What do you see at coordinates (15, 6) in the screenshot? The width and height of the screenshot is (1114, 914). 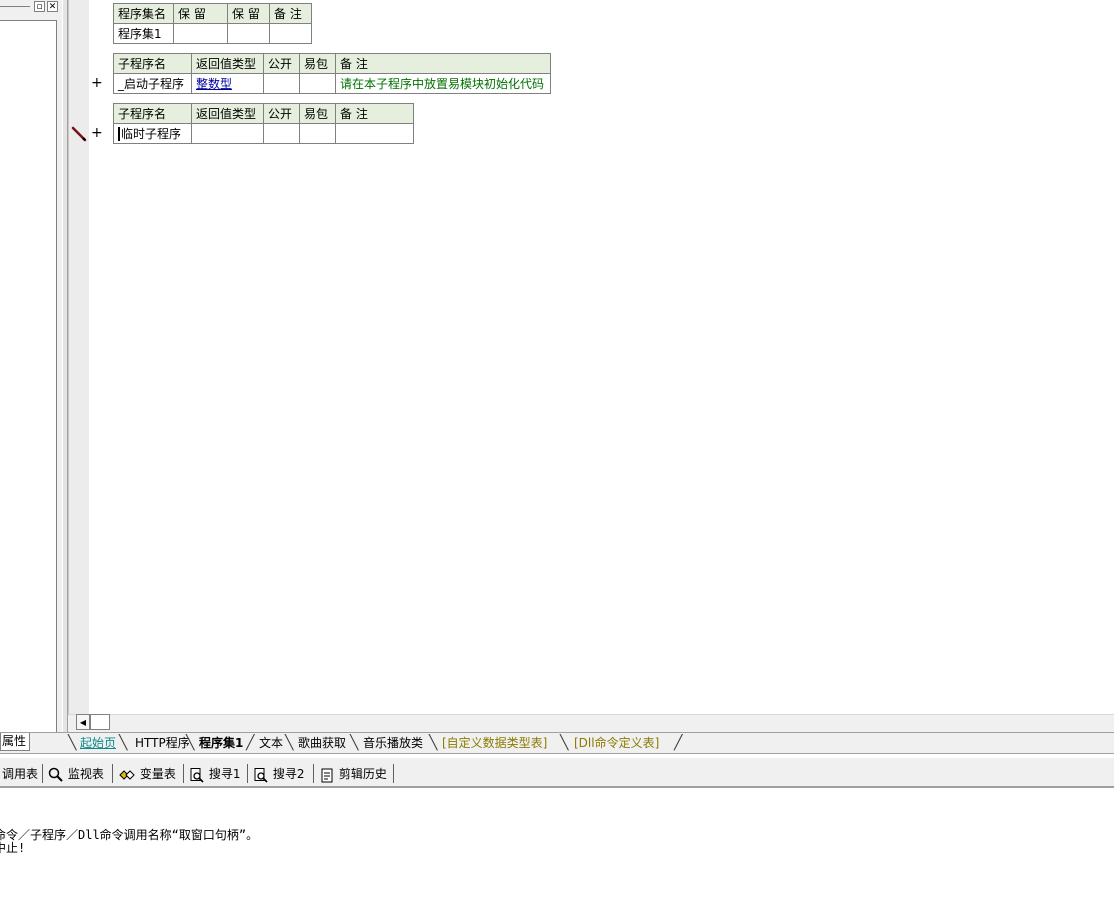 I see `titlebar-grip` at bounding box center [15, 6].